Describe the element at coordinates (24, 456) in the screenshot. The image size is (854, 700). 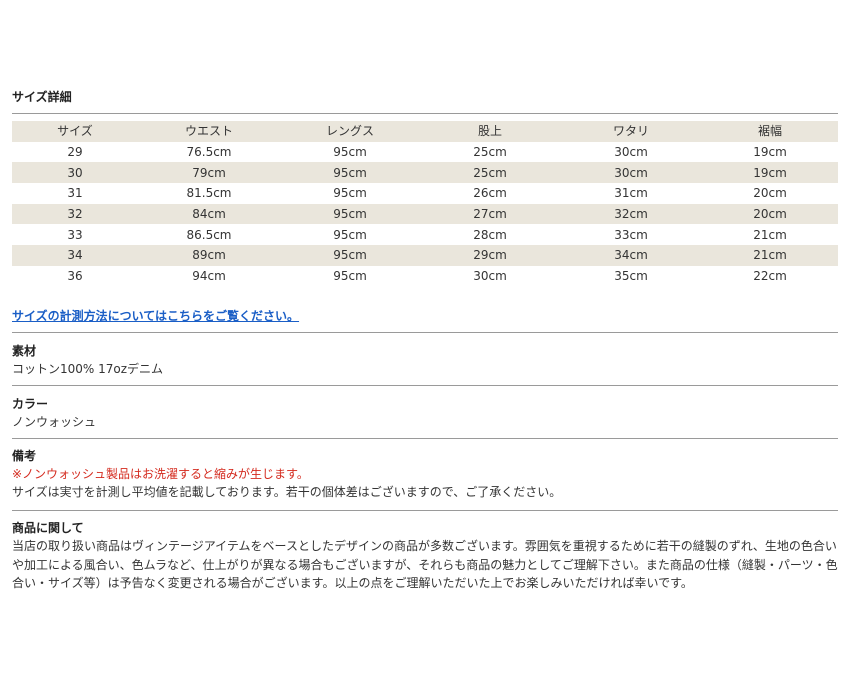
I see `remarks-title: 備考` at that location.